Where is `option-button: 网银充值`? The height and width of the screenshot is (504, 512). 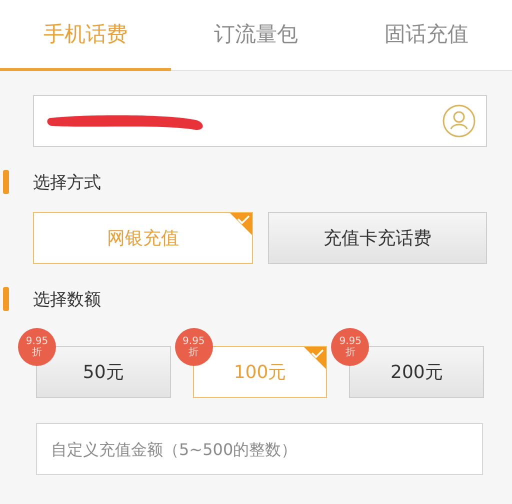 option-button: 网银充值 is located at coordinates (142, 238).